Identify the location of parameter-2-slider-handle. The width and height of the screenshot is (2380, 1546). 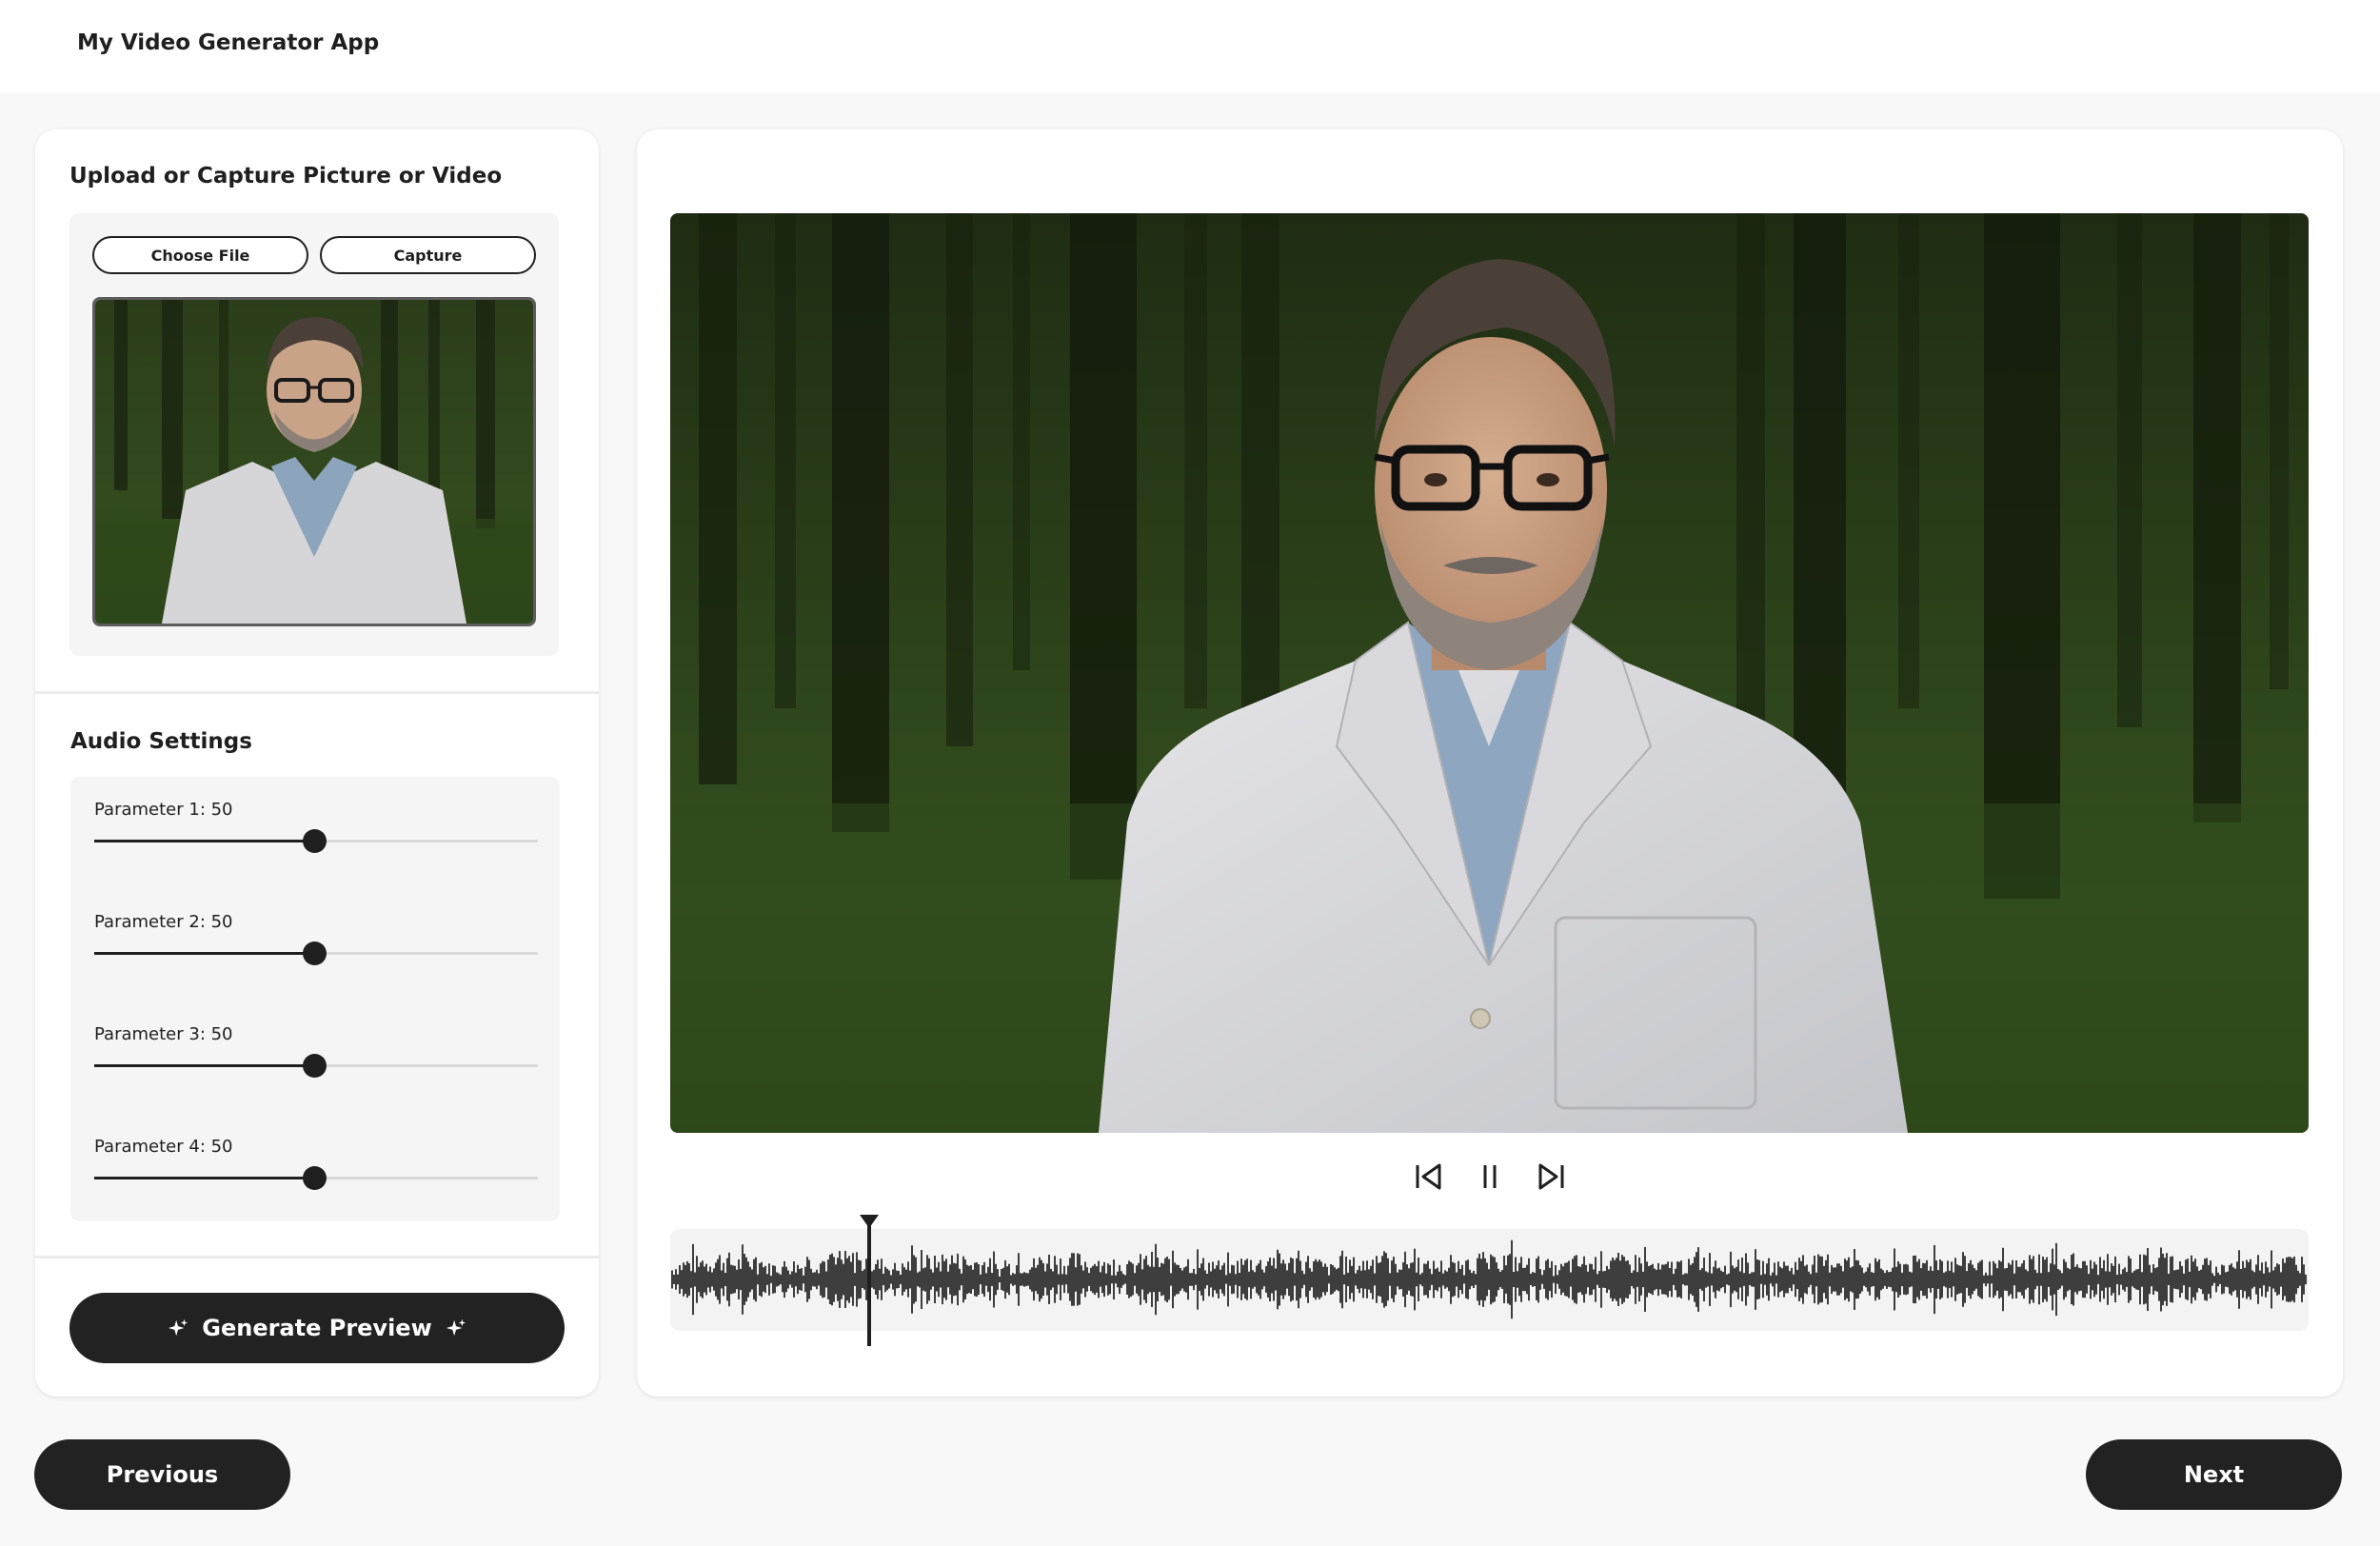
(315, 953).